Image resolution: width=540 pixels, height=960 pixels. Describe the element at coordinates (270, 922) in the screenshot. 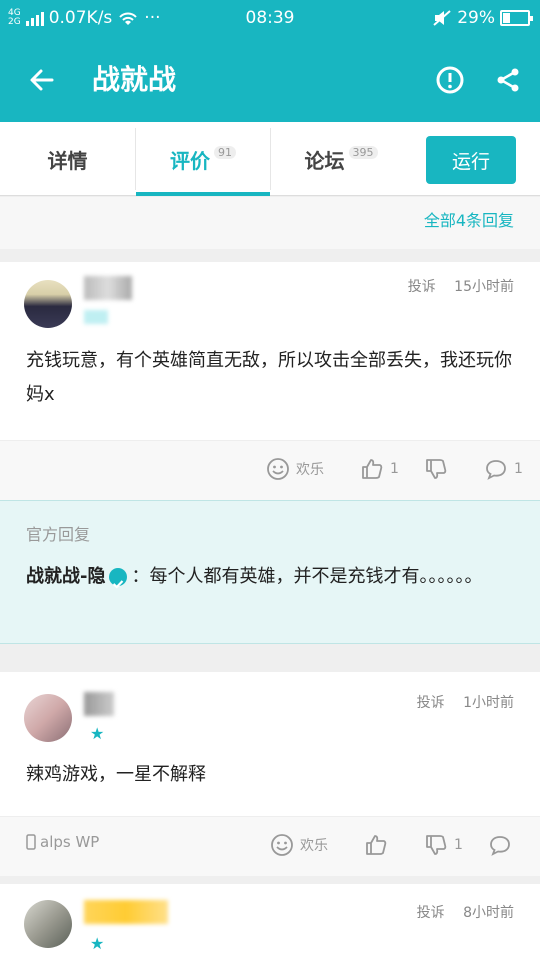

I see `review-card: ★ 投诉 8小时前` at that location.